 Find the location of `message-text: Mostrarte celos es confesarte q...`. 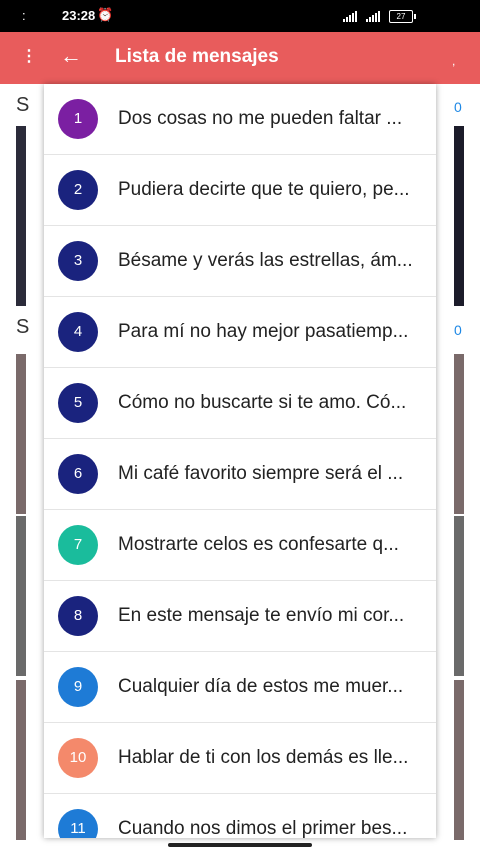

message-text: Mostrarte celos es confesarte q... is located at coordinates (258, 544).